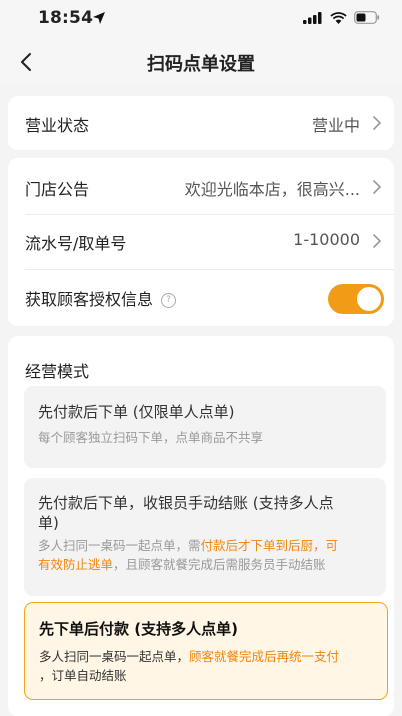 Image resolution: width=402 pixels, height=716 pixels. What do you see at coordinates (356, 299) in the screenshot?
I see `authorize-toggle` at bounding box center [356, 299].